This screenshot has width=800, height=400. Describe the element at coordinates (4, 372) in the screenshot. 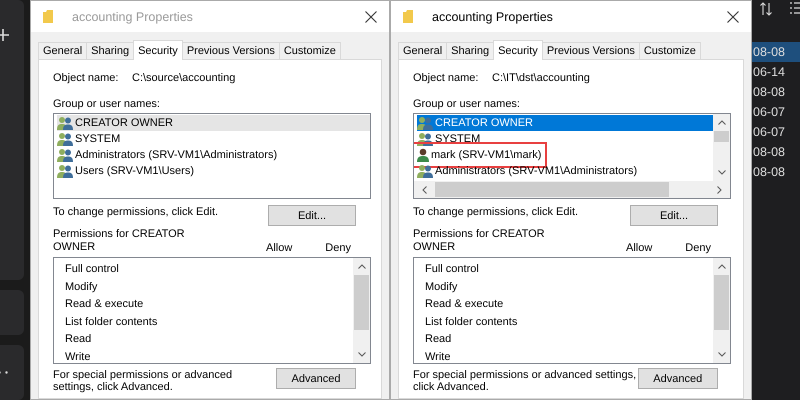

I see `ellipsis-icon` at that location.